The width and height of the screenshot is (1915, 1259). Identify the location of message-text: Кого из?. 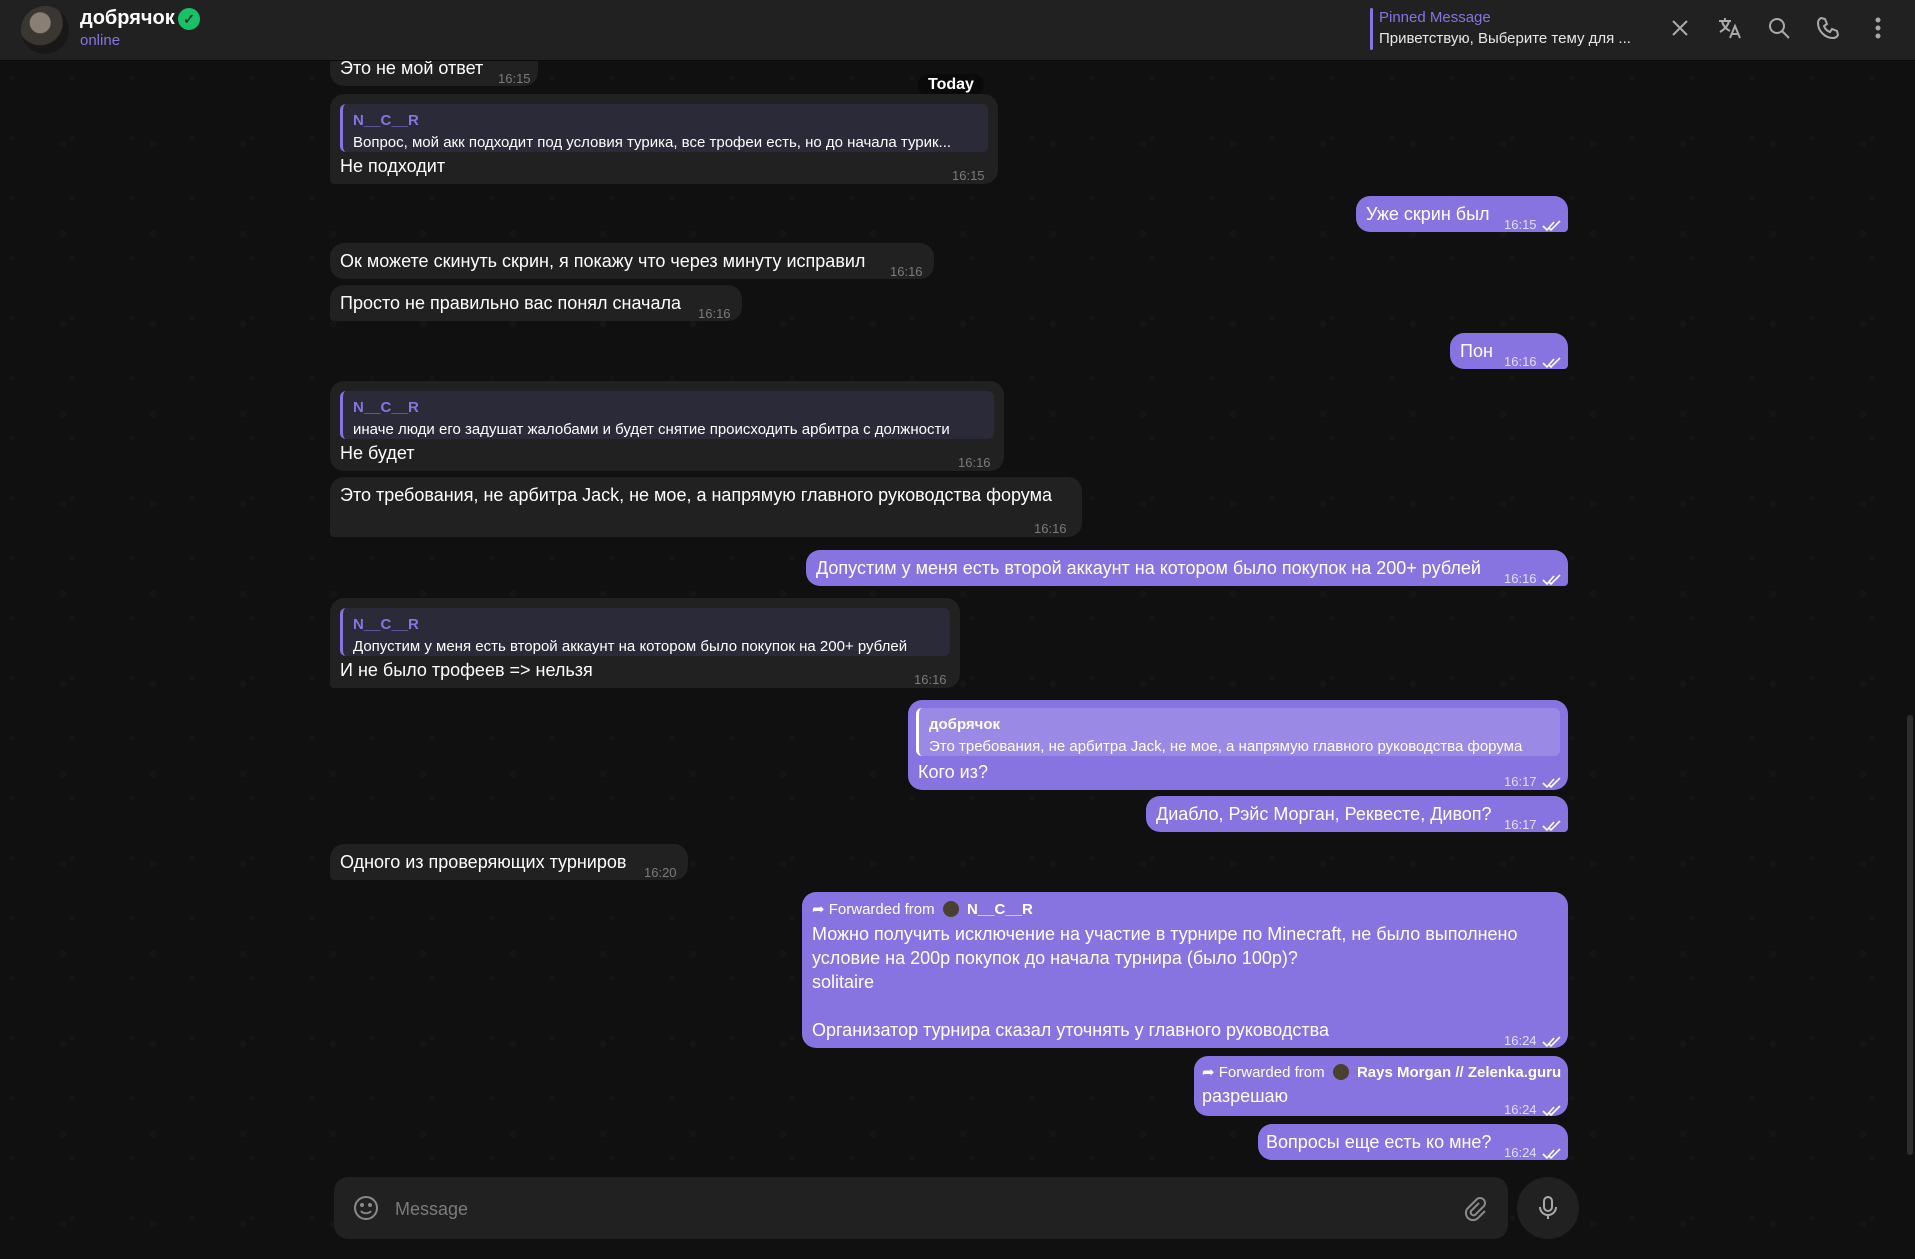
(953, 772).